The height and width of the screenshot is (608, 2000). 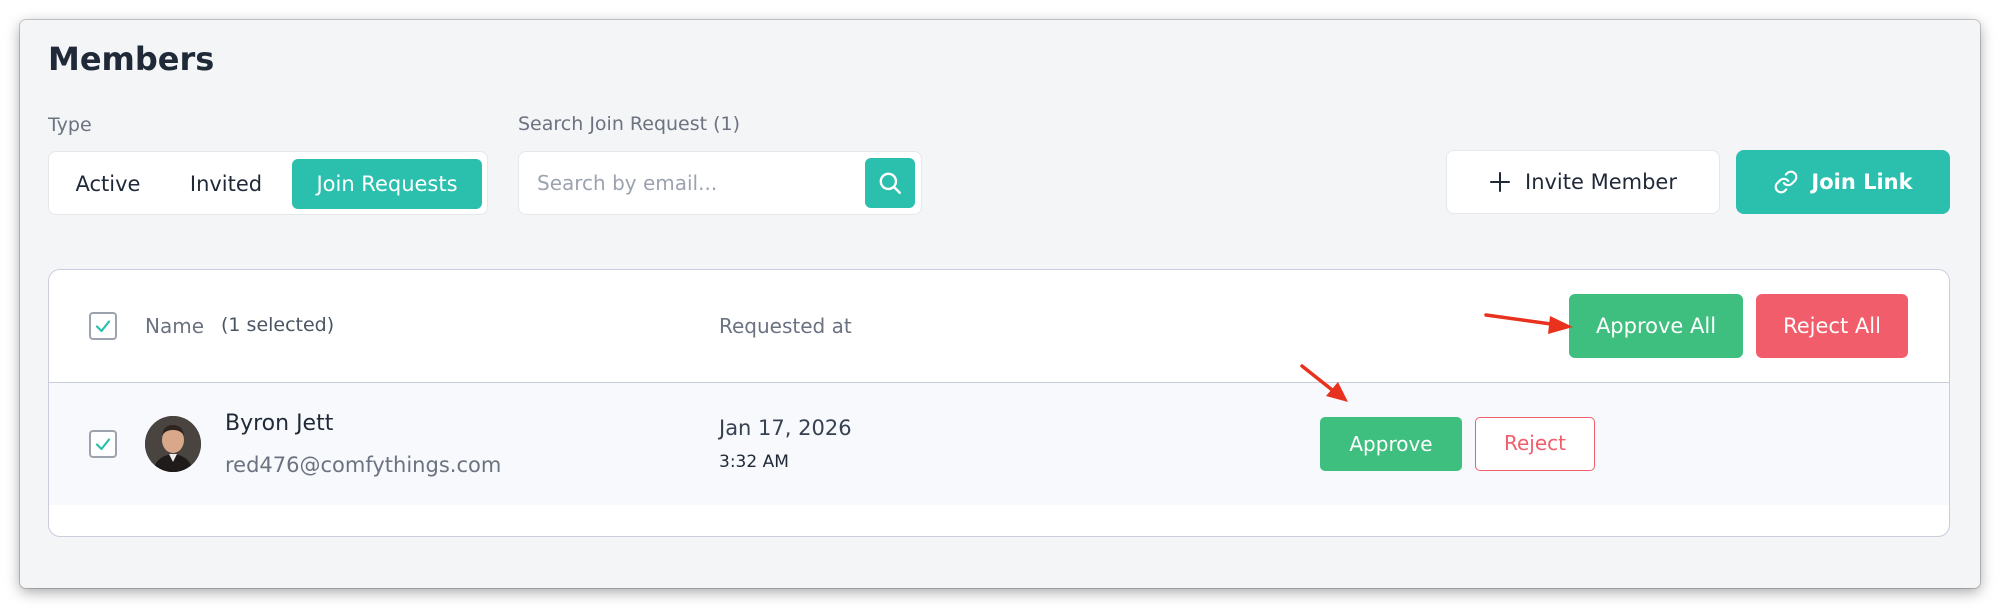 I want to click on avatar, so click(x=173, y=444).